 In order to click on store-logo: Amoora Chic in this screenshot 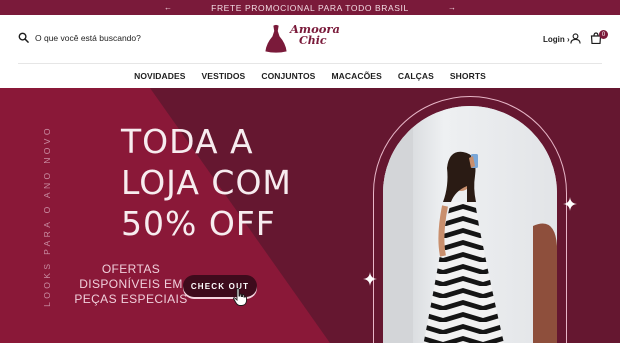, I will do `click(305, 39)`.